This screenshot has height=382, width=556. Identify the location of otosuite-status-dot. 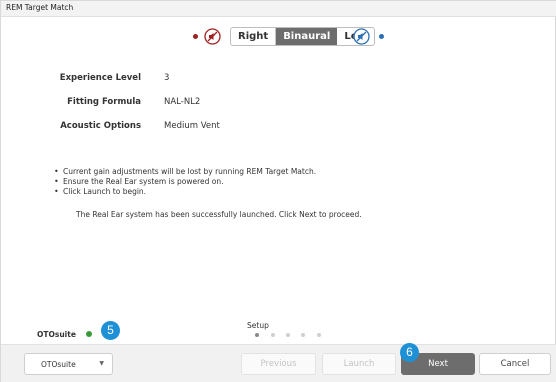
(89, 334).